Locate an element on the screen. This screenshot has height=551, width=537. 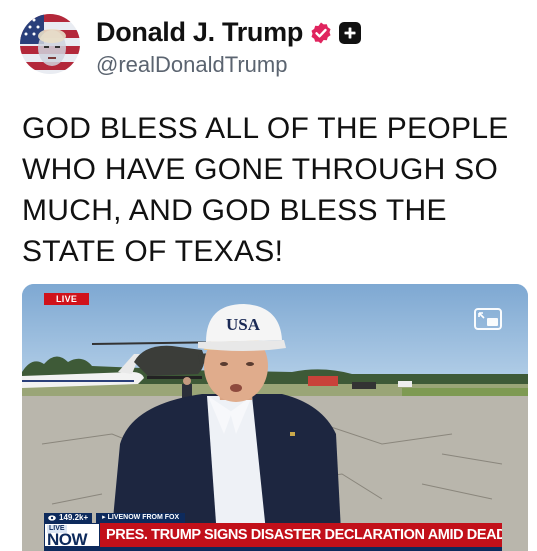
source-label: ▸ LIVENOW FROM FOX is located at coordinates (141, 518).